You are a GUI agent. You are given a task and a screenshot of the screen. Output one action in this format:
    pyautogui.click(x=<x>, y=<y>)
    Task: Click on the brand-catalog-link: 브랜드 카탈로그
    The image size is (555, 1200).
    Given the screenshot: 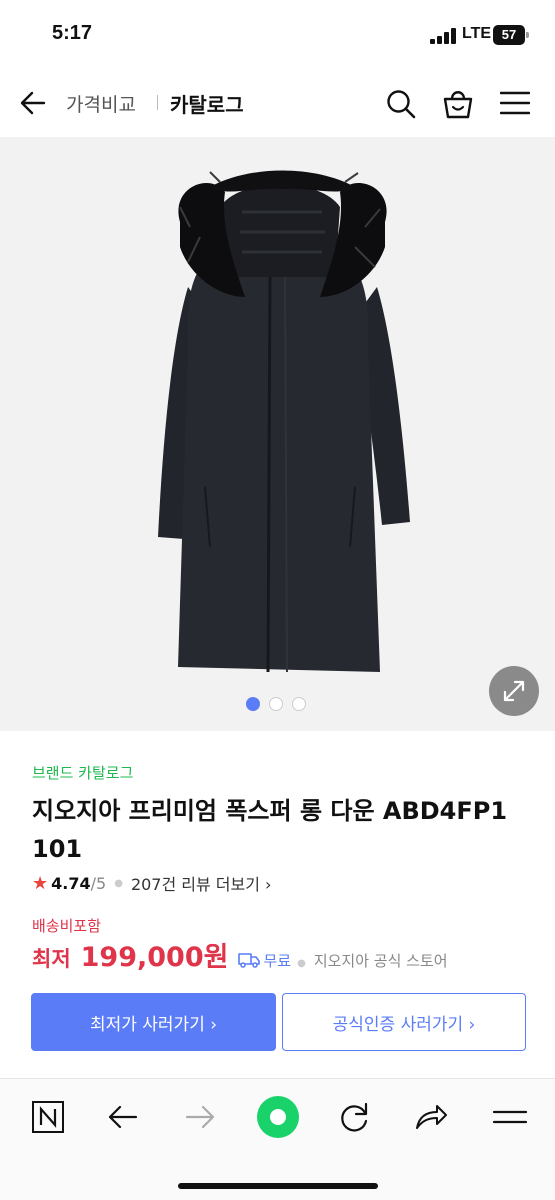 What is the action you would take?
    pyautogui.click(x=82, y=772)
    